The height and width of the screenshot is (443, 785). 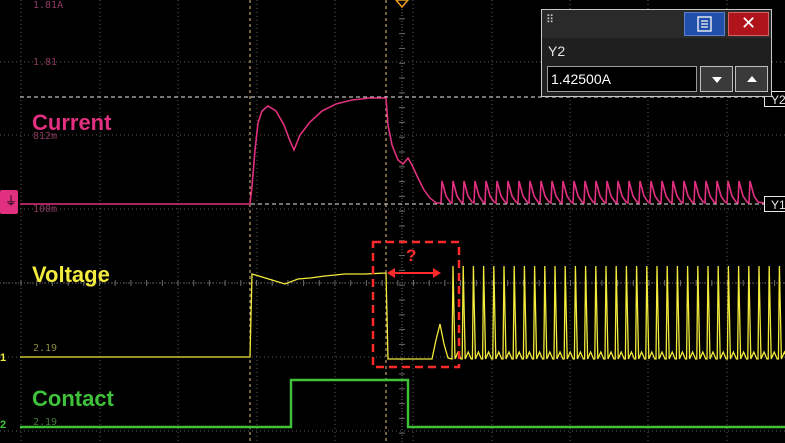 What do you see at coordinates (622, 79) in the screenshot?
I see `cursor-value-input: 1.42500A` at bounding box center [622, 79].